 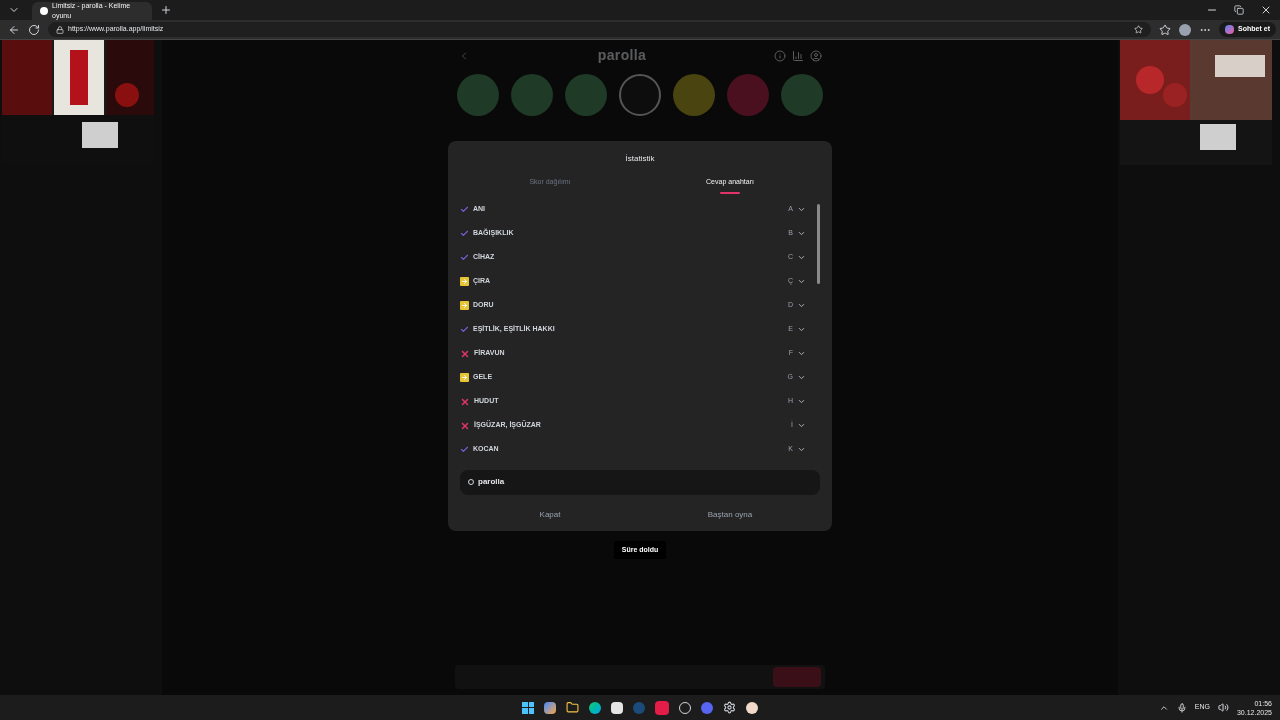 What do you see at coordinates (1223, 707) in the screenshot?
I see `volume-icon` at bounding box center [1223, 707].